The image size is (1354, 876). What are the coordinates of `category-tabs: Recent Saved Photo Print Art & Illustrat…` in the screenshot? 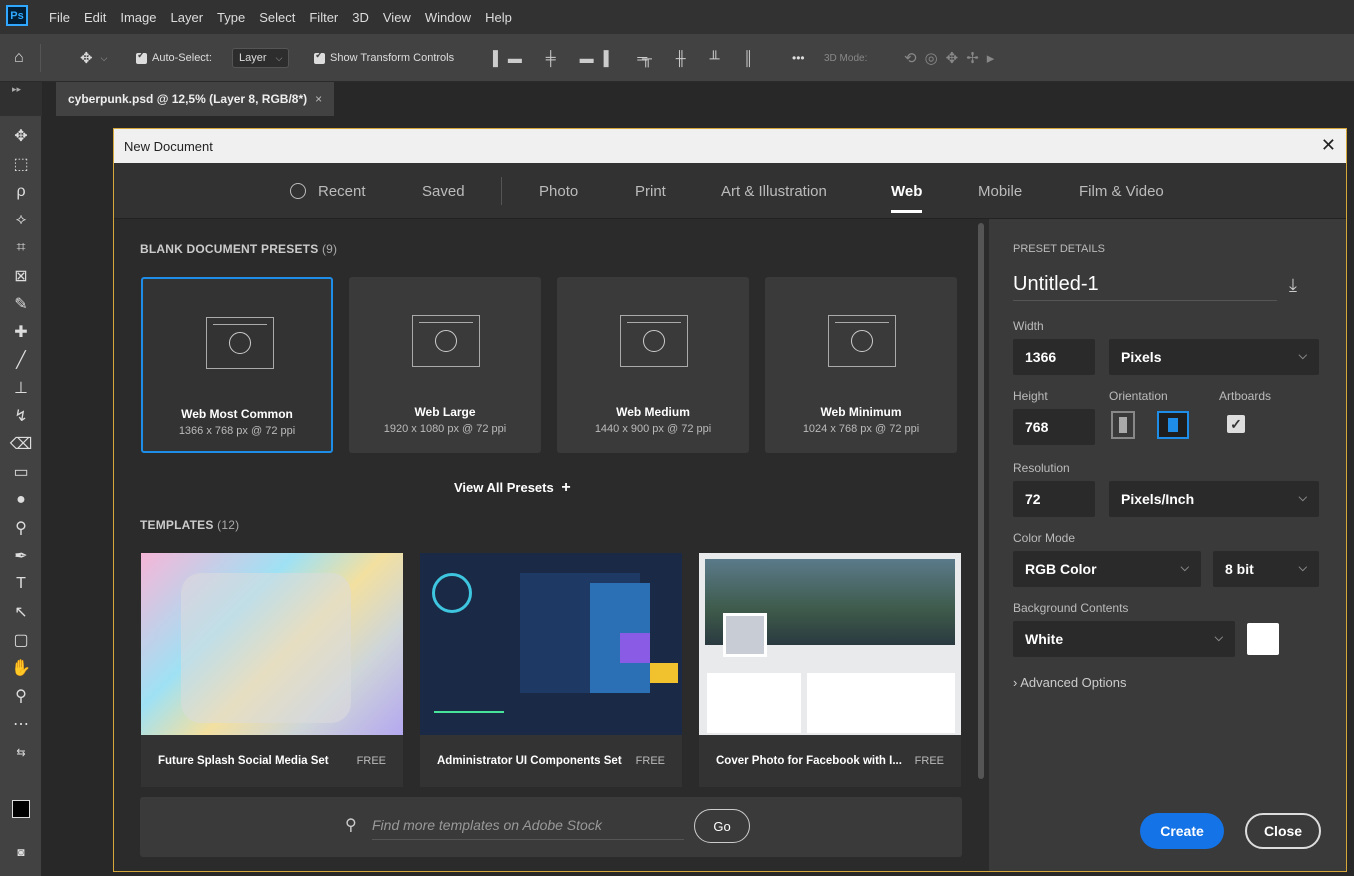 It's located at (730, 191).